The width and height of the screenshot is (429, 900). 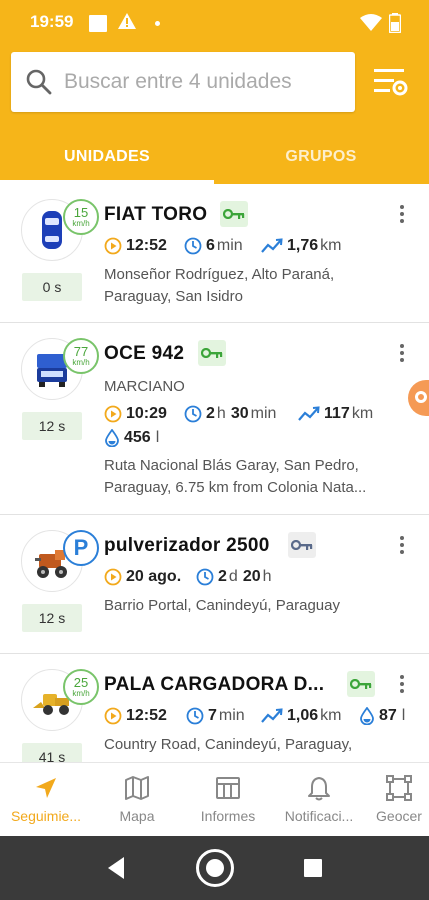 What do you see at coordinates (81, 212) in the screenshot?
I see `speed-value: 15` at bounding box center [81, 212].